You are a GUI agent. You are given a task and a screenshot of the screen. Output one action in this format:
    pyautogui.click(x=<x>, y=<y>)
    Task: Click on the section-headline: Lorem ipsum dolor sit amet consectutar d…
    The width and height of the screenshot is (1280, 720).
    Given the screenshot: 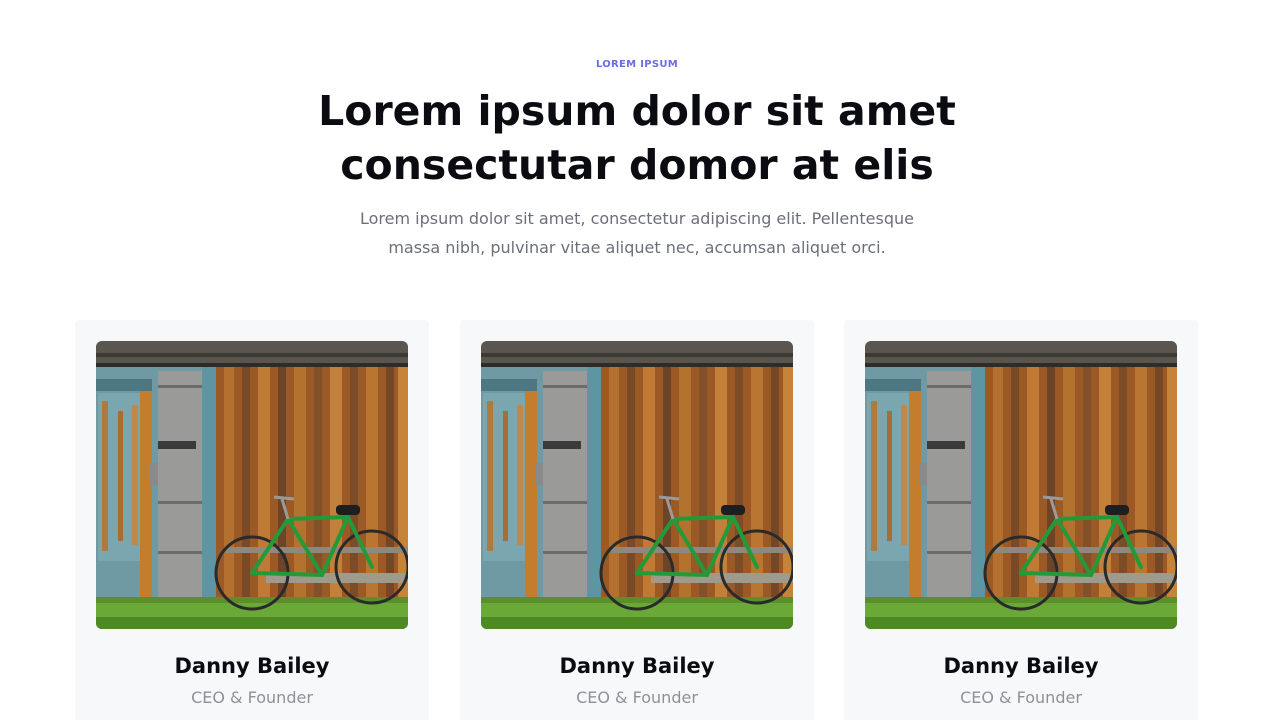 What is the action you would take?
    pyautogui.click(x=637, y=138)
    